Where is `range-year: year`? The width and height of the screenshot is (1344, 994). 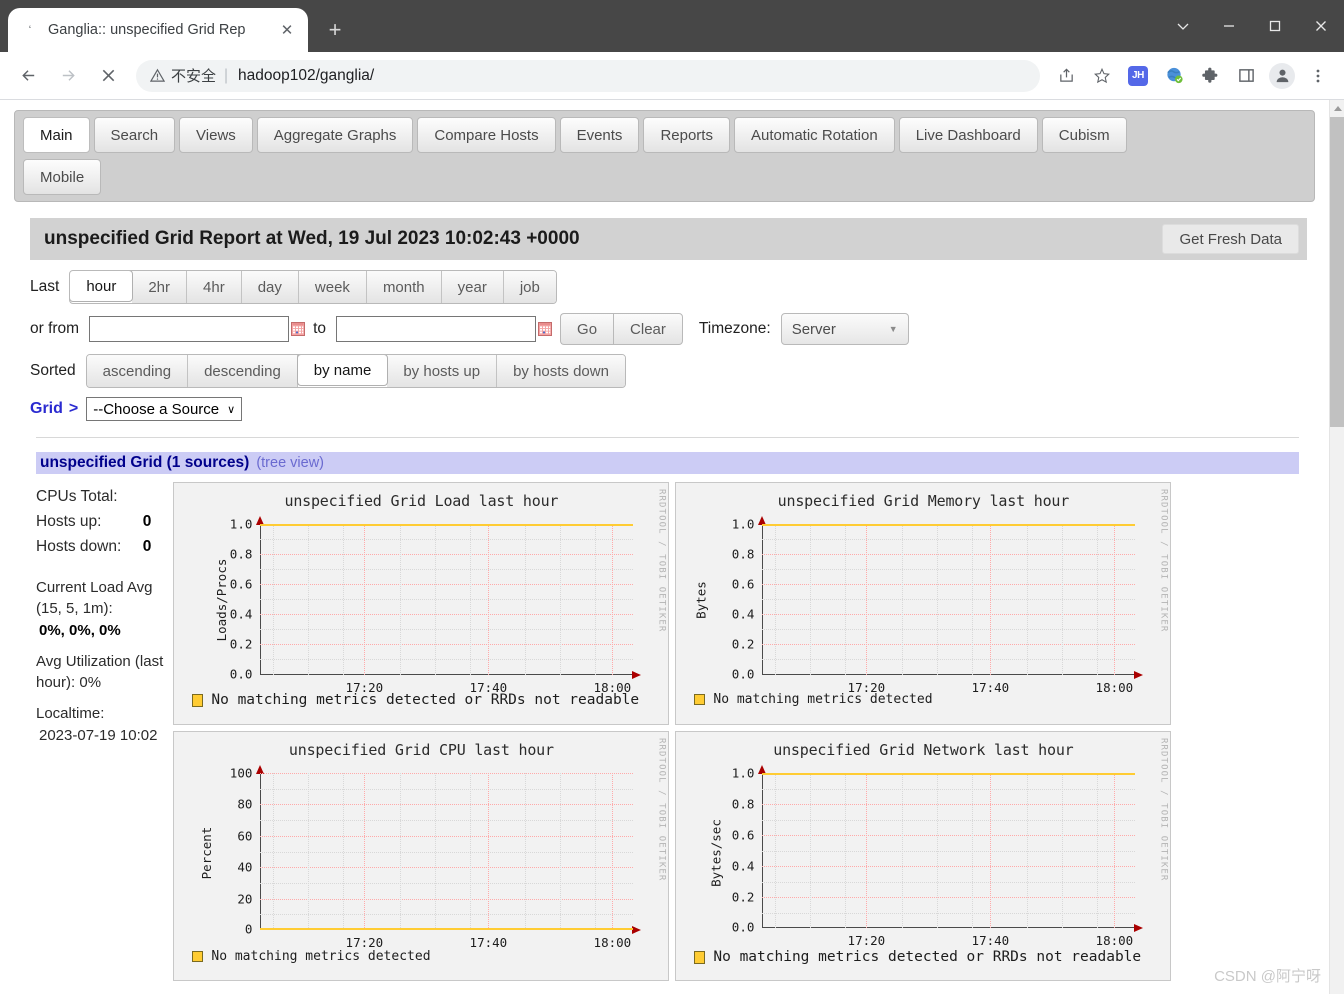
range-year: year is located at coordinates (472, 287).